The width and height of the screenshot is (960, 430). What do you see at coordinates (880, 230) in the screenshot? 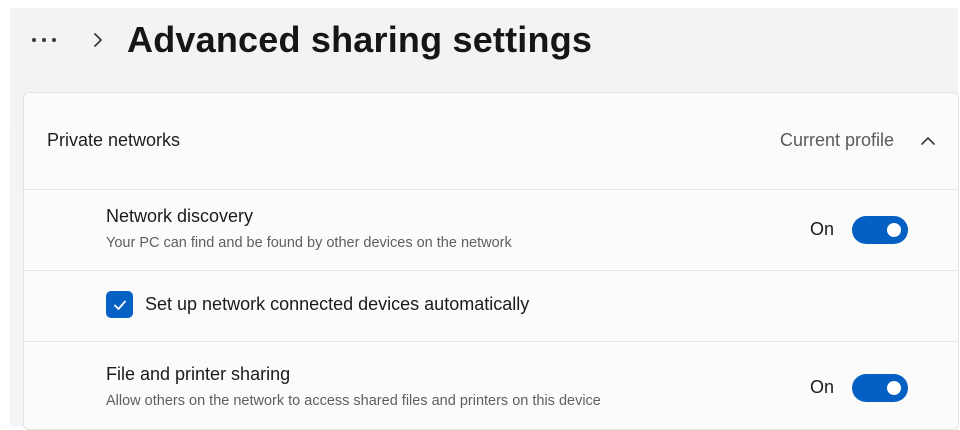
I see `network-discovery-toggle` at bounding box center [880, 230].